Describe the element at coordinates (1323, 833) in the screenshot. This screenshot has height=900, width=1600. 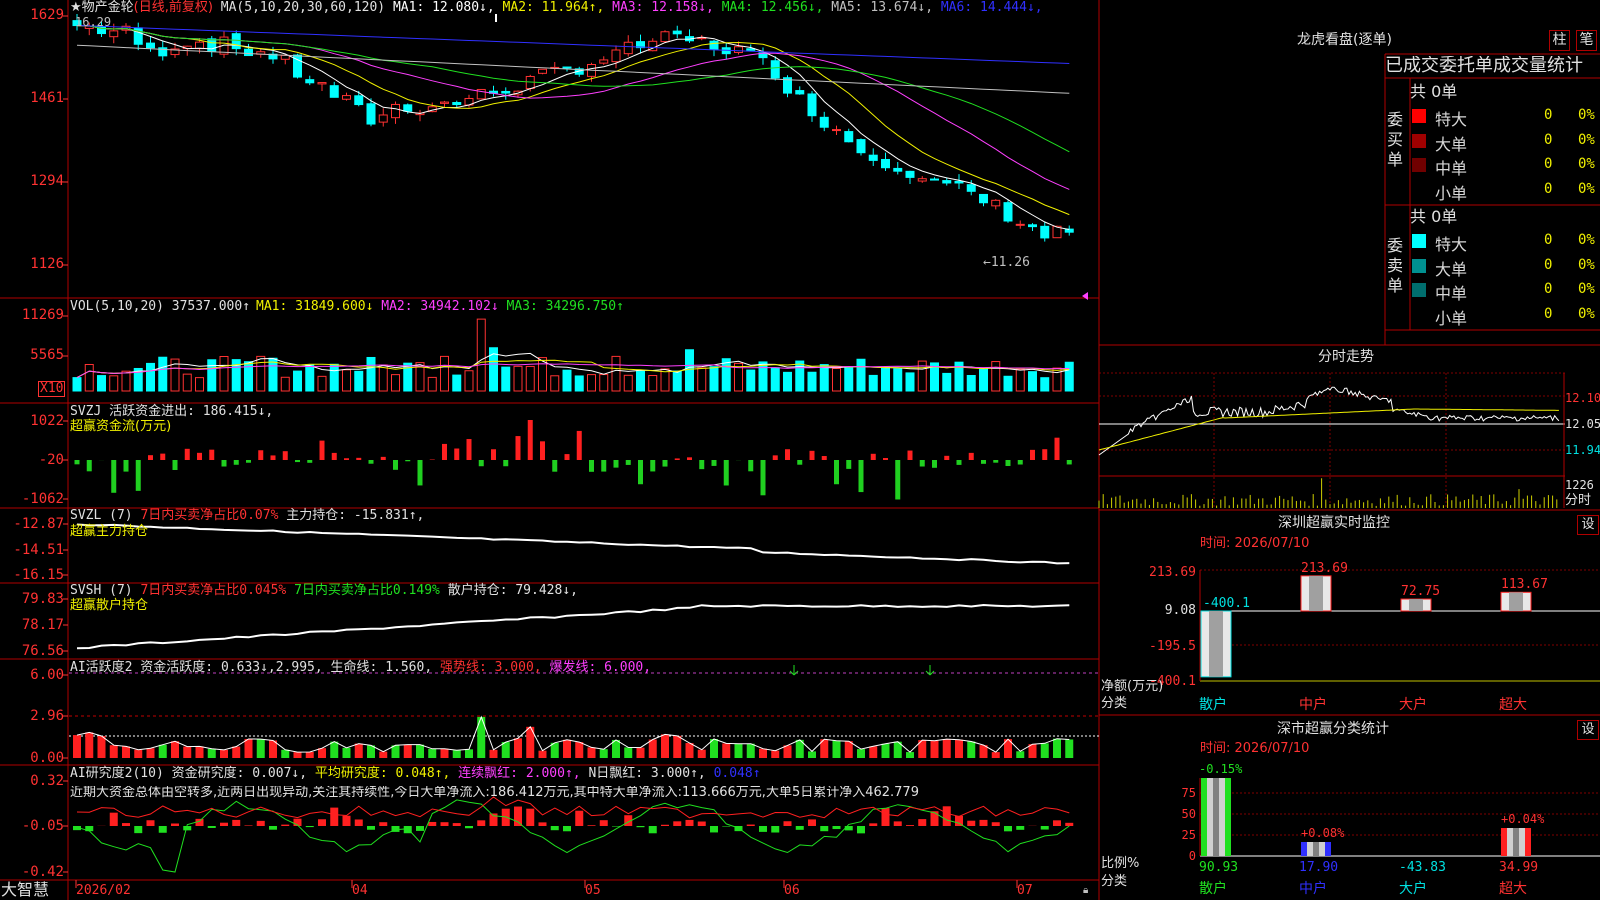
I see `sc-bar-percent: +0.08%` at that location.